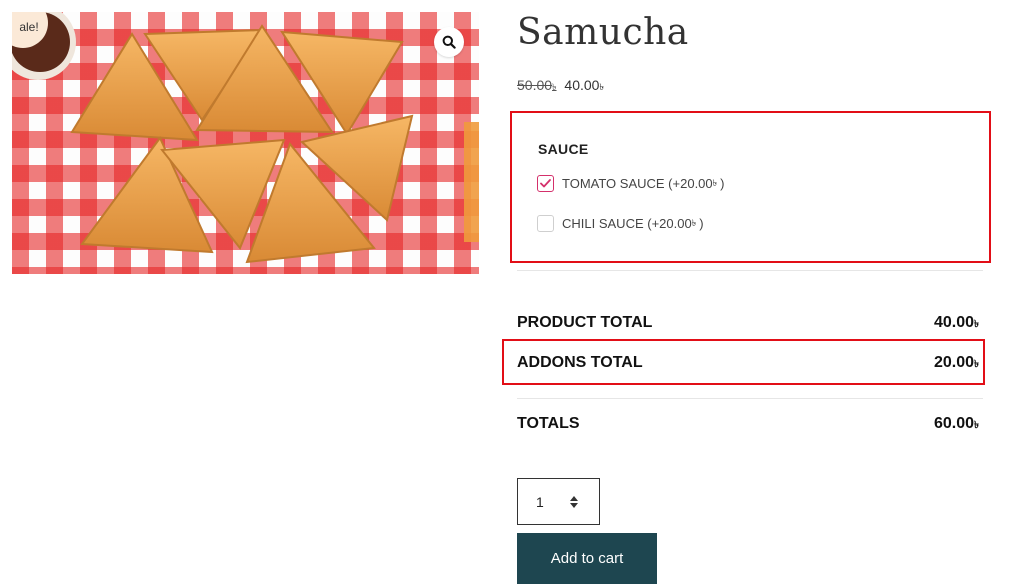 The height and width of the screenshot is (588, 1024). I want to click on grand-total-amount: 60.00৳, so click(956, 425).